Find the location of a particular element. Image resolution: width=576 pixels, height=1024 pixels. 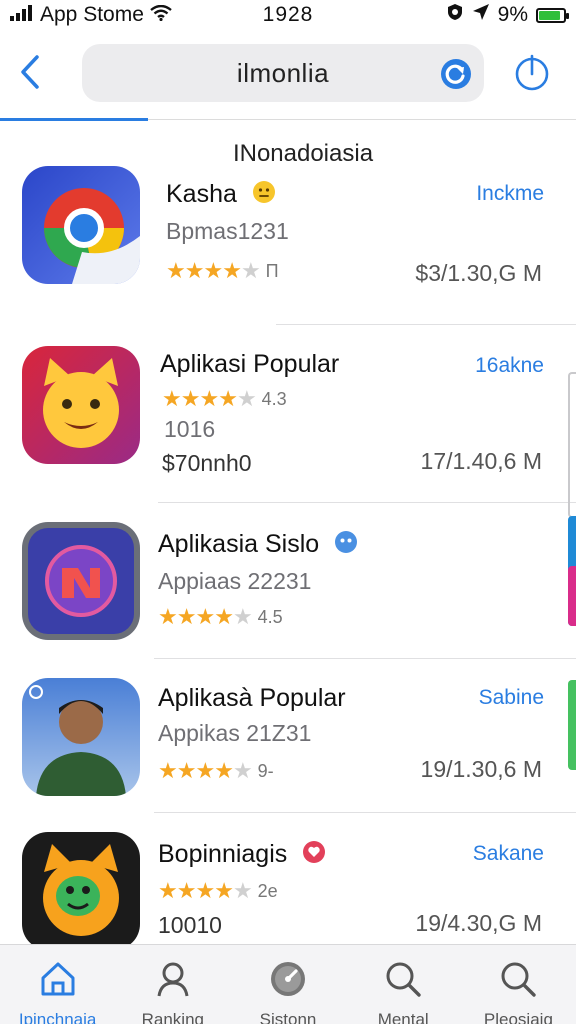

rating-stars: ★★★★★ 2e is located at coordinates (218, 891).